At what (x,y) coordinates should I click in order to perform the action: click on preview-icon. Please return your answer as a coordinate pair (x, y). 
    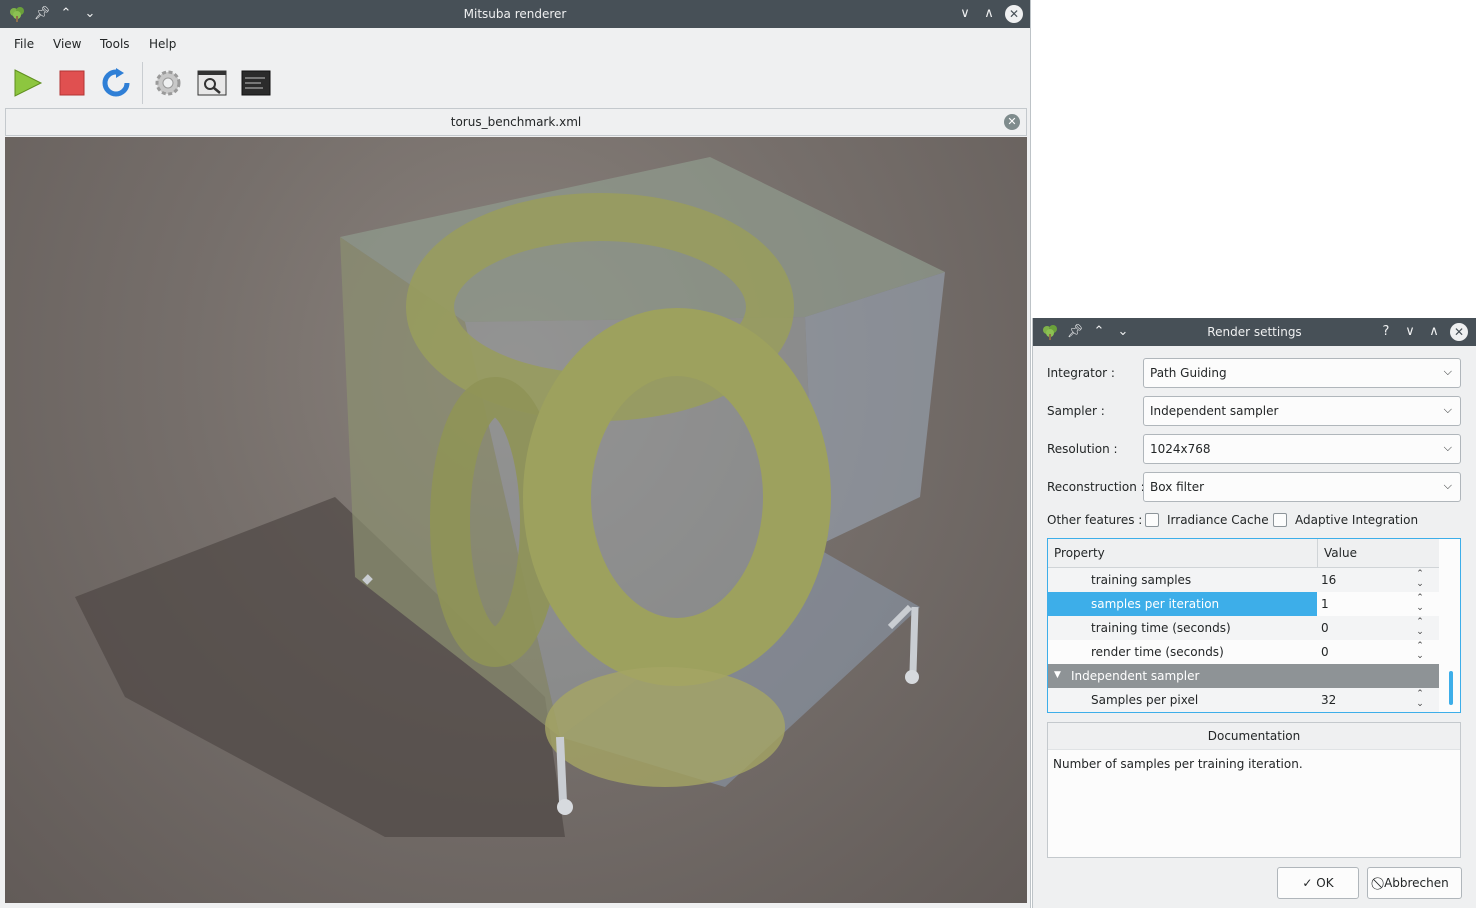
    Looking at the image, I should click on (212, 83).